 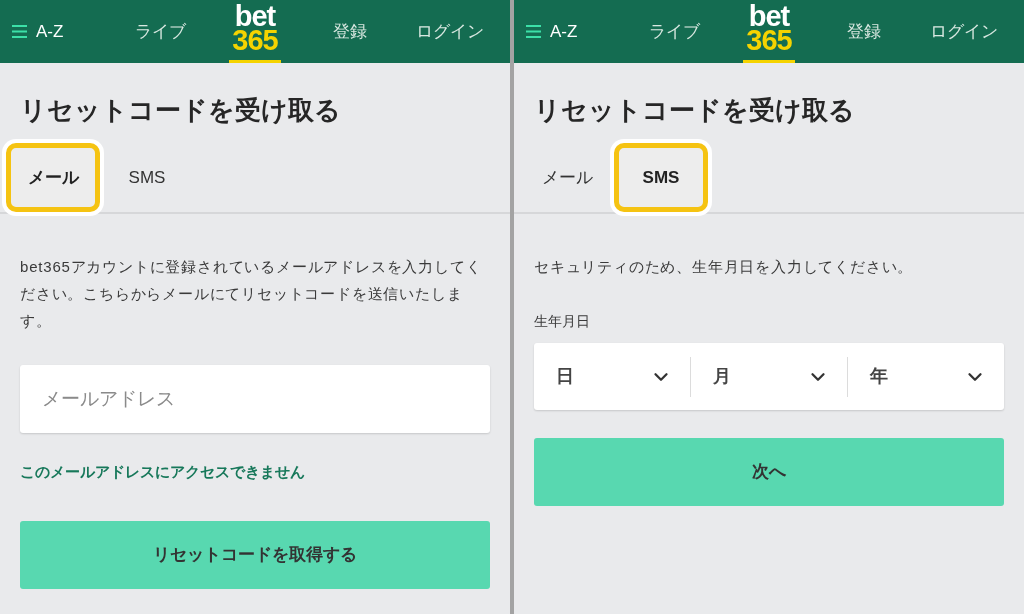 I want to click on submit-button: 次へ, so click(x=769, y=472).